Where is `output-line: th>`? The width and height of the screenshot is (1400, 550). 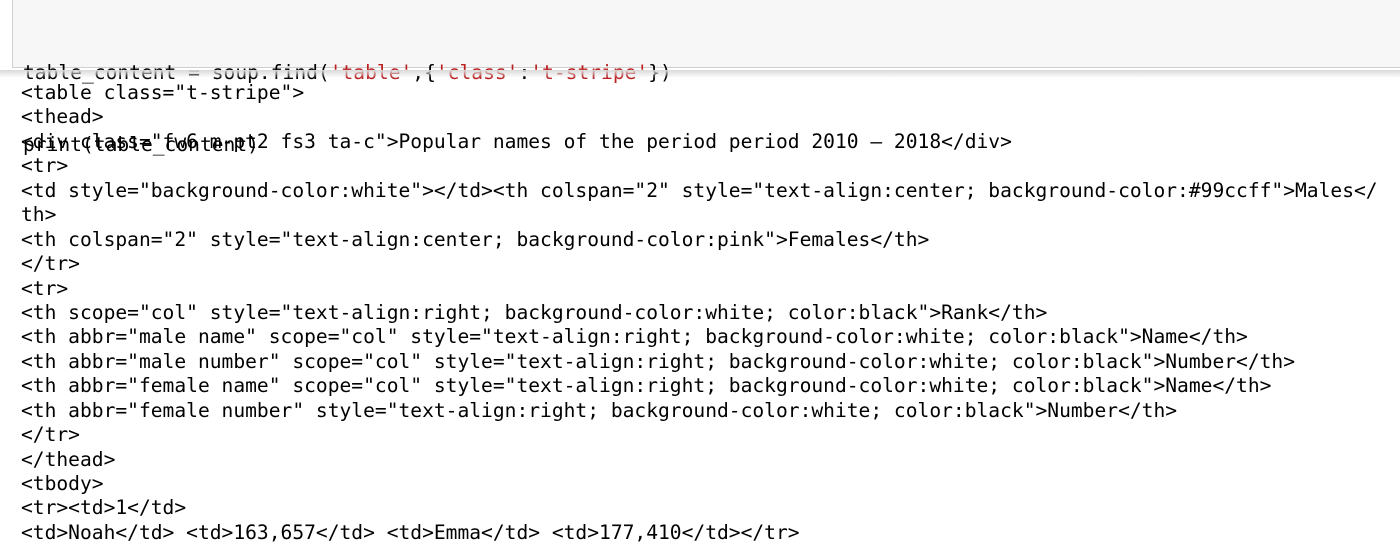
output-line: th> is located at coordinates (39, 215).